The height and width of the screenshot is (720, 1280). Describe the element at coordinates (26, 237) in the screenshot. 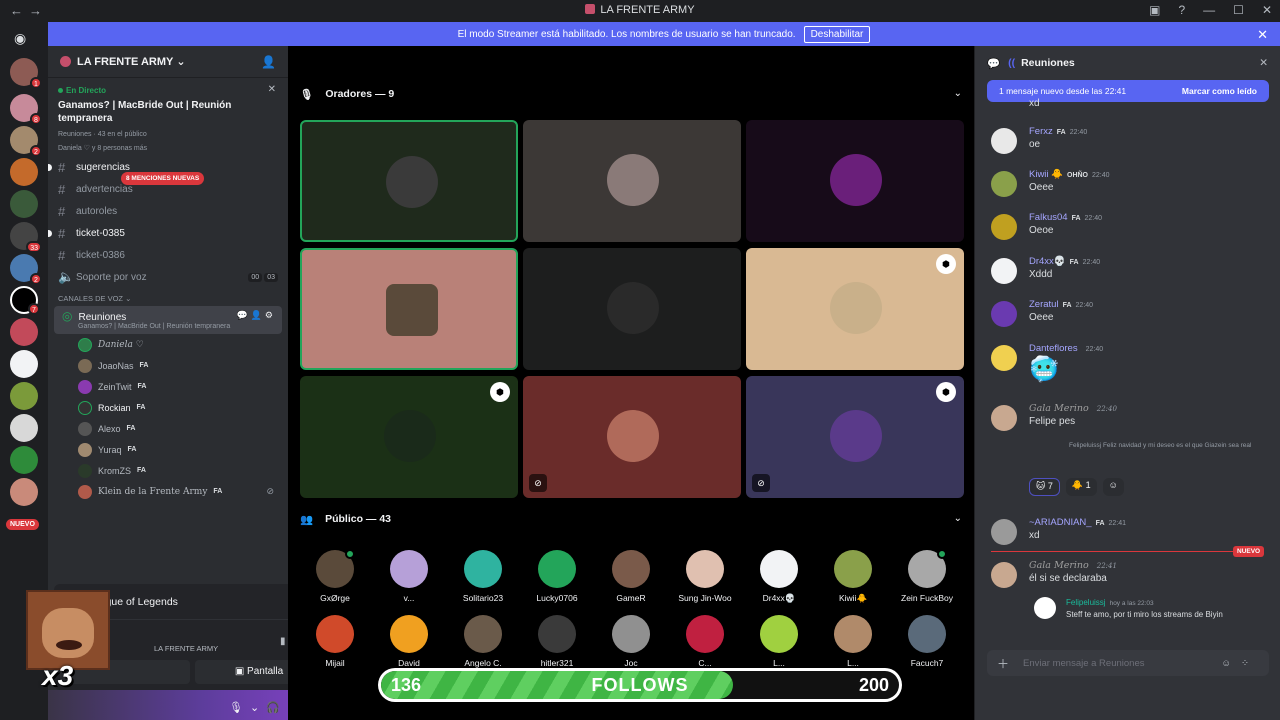

I see `server-icon: 33` at that location.